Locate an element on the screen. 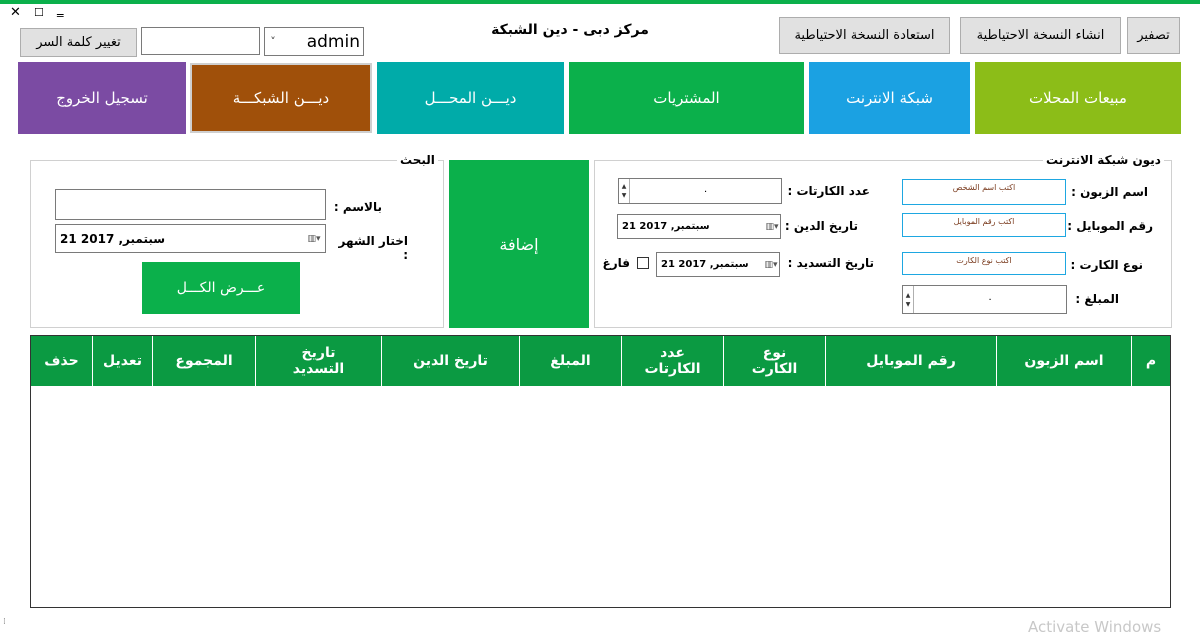 The image size is (1200, 636). nav-purchases: المشتريات is located at coordinates (686, 98).